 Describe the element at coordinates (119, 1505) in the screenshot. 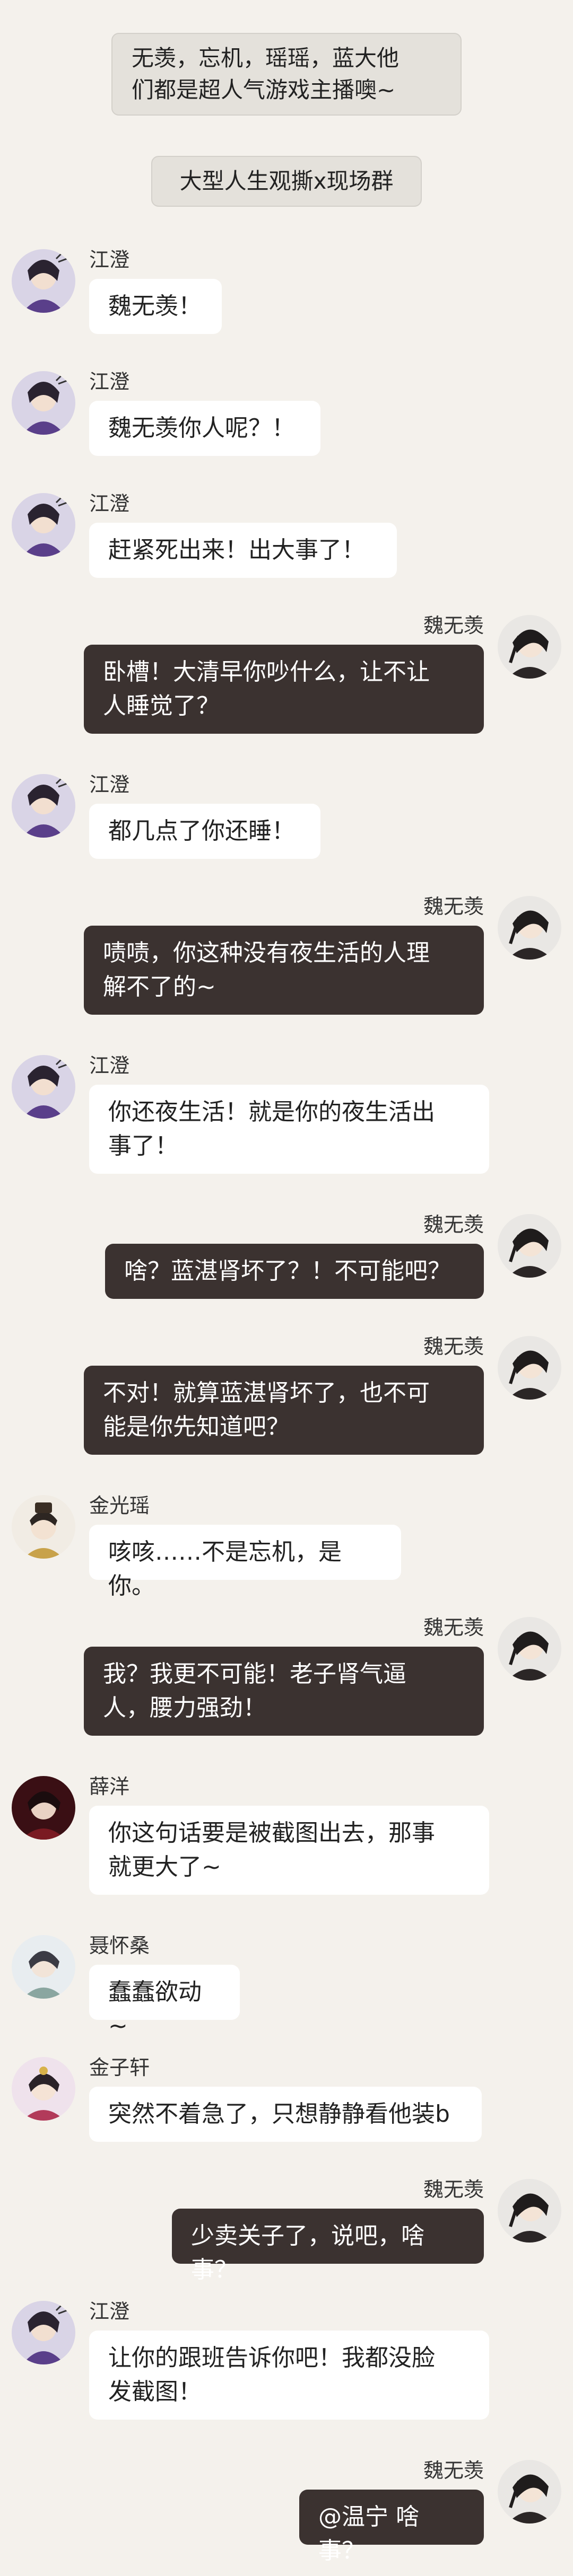

I see `sender-name: 金光瑶` at that location.